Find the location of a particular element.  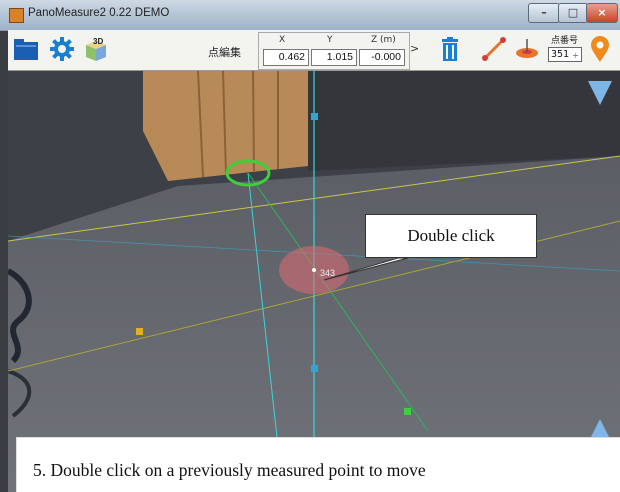

y-field: 1.015 is located at coordinates (334, 57).